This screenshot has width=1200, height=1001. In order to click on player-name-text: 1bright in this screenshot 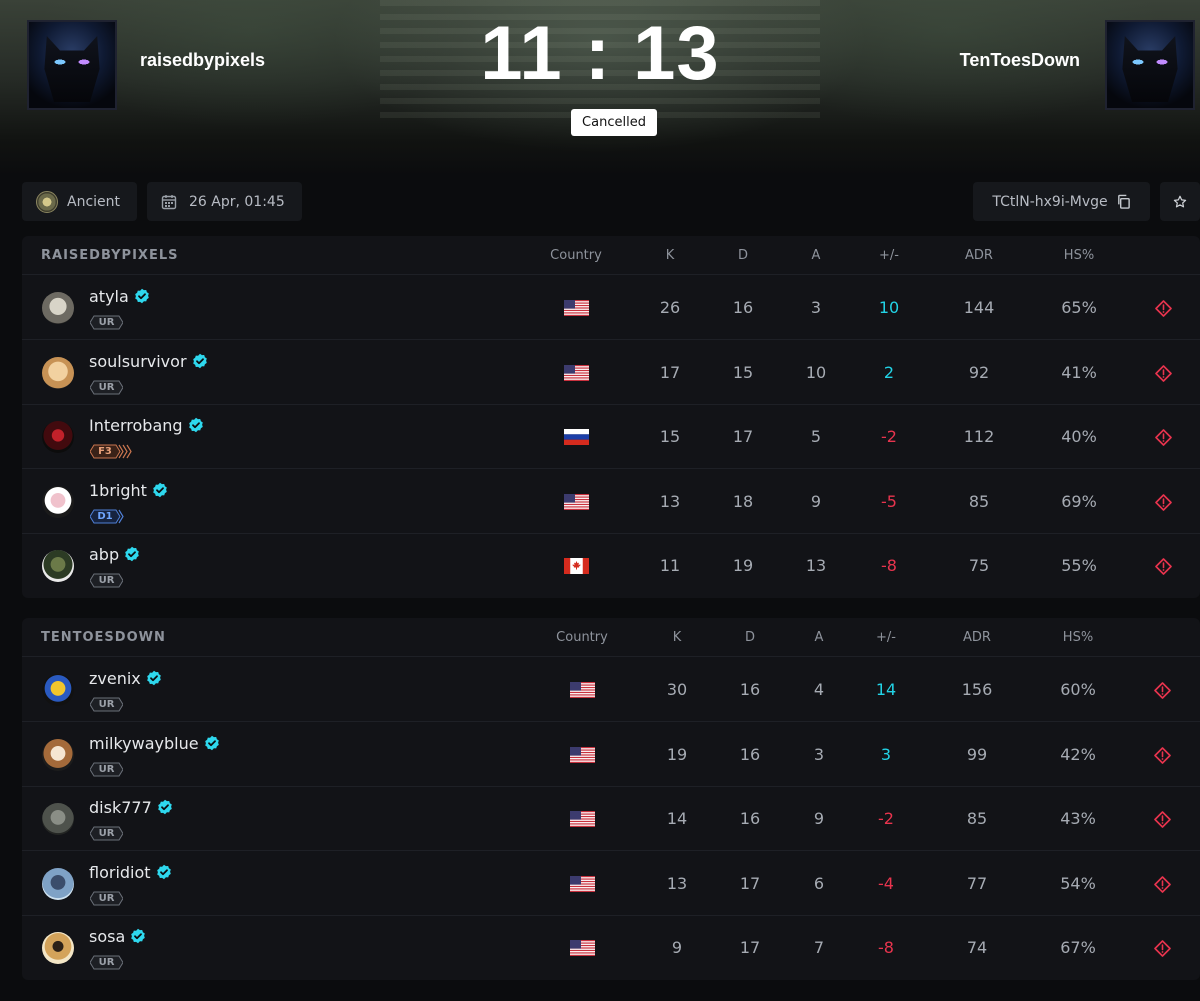, I will do `click(118, 490)`.